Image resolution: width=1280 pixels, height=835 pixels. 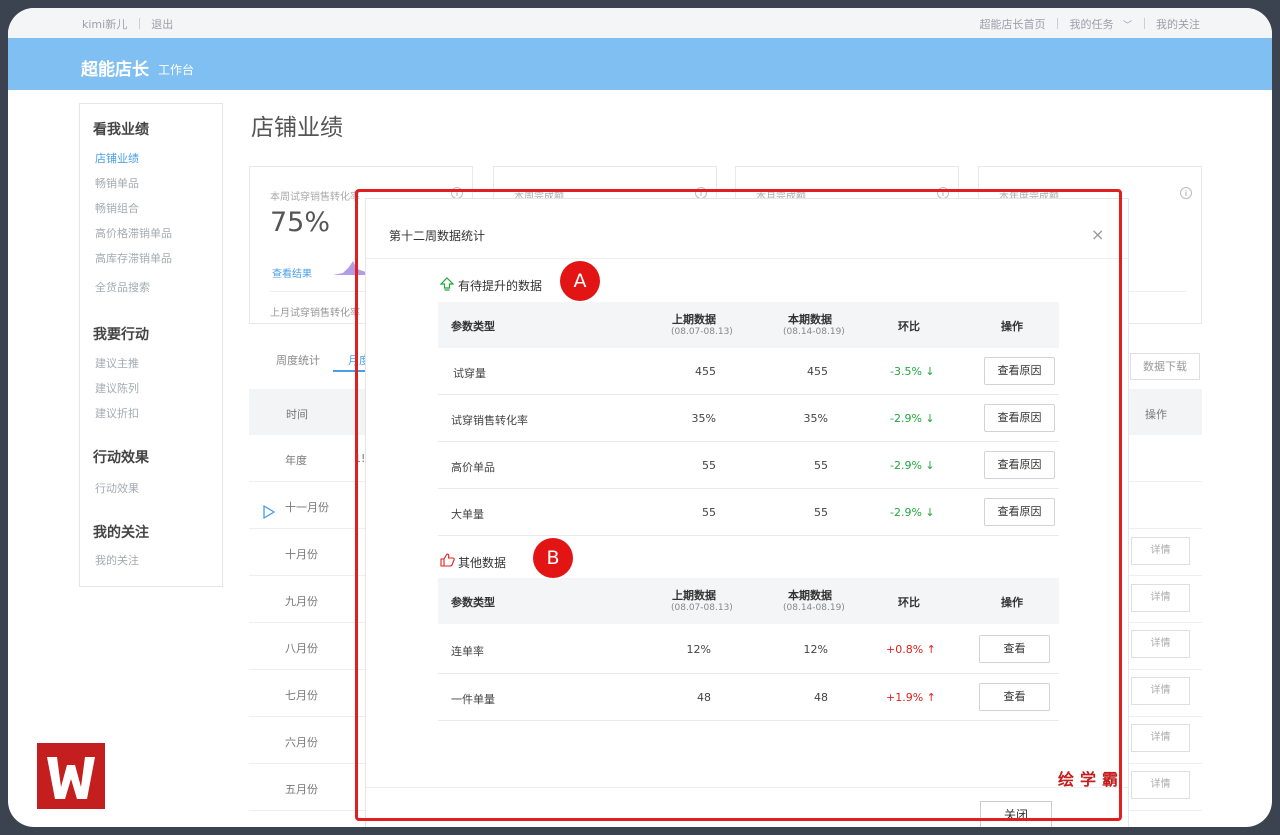 I want to click on sidebar-item-follow: 我的关注, so click(x=117, y=560).